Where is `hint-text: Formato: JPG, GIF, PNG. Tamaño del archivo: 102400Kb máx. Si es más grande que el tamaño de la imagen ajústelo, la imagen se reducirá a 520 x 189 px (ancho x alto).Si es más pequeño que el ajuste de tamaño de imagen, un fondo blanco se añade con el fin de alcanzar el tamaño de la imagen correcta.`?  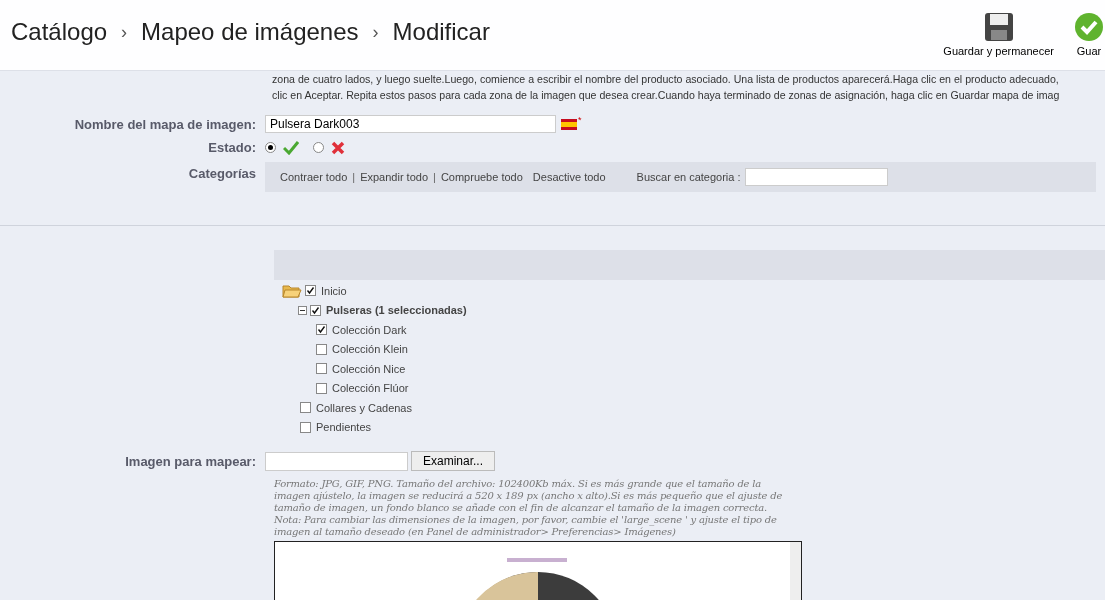
hint-text: Formato: JPG, GIF, PNG. Tamaño del archivo: 102400Kb máx. Si es más grande que el tamaño de la imagen ajústelo, la imagen se reducirá a 520 x 189 px (ancho x alto).Si es más pequeño que el ajuste de tamaño de imagen, un fondo blanco se añade con el fin de alcanzar el tamaño de la imagen correcta. is located at coordinates (529, 496).